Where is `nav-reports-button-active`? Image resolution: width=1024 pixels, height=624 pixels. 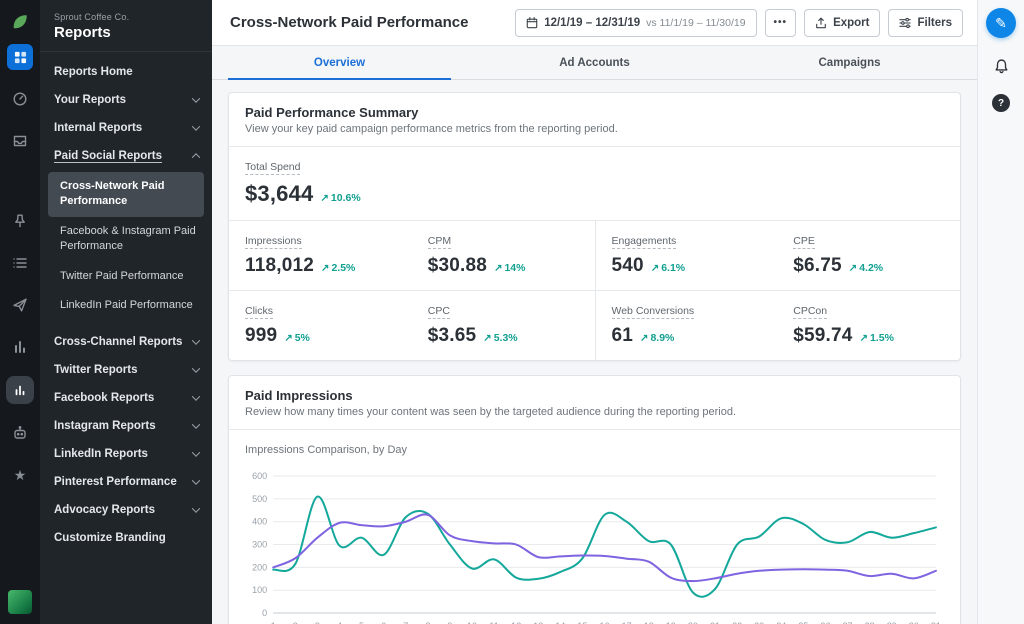 nav-reports-button-active is located at coordinates (20, 390).